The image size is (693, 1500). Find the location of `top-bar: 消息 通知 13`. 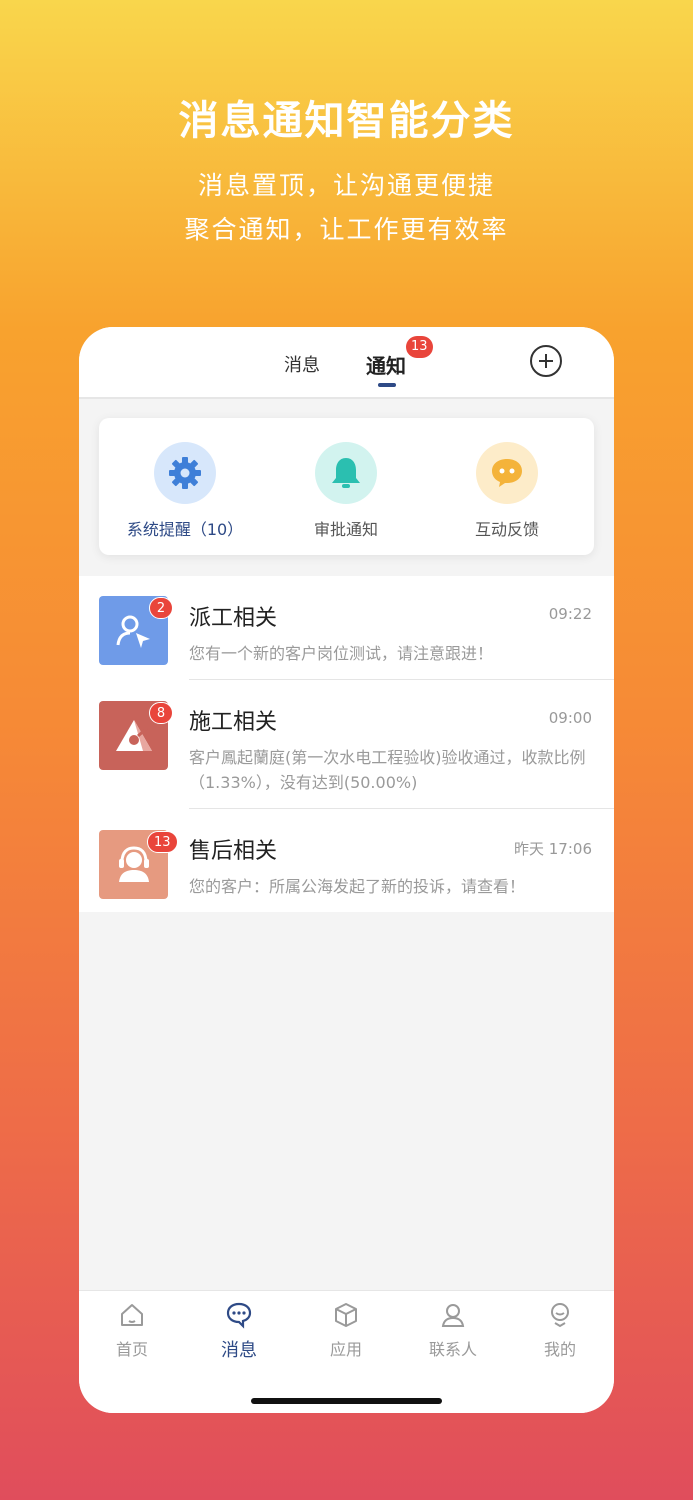

top-bar: 消息 通知 13 is located at coordinates (346, 363).